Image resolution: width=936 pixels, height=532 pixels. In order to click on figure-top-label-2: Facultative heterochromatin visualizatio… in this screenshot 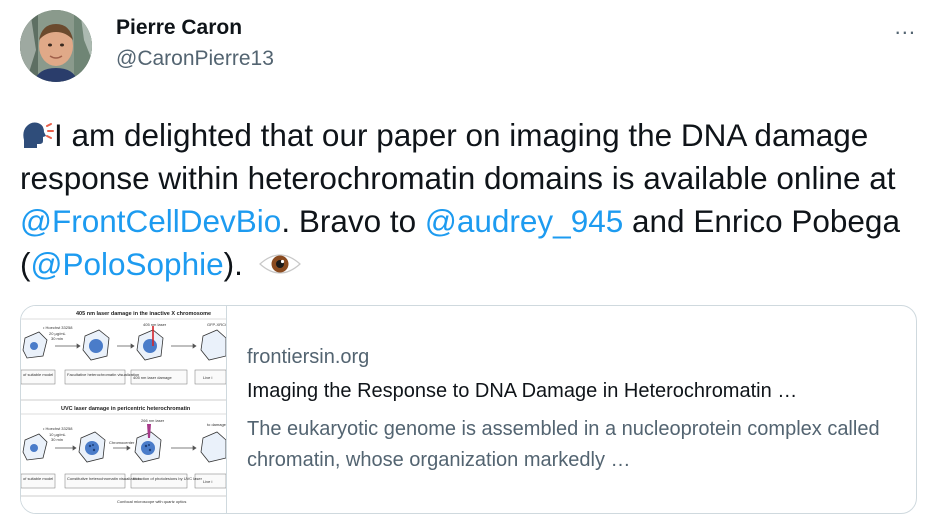, I will do `click(103, 374)`.